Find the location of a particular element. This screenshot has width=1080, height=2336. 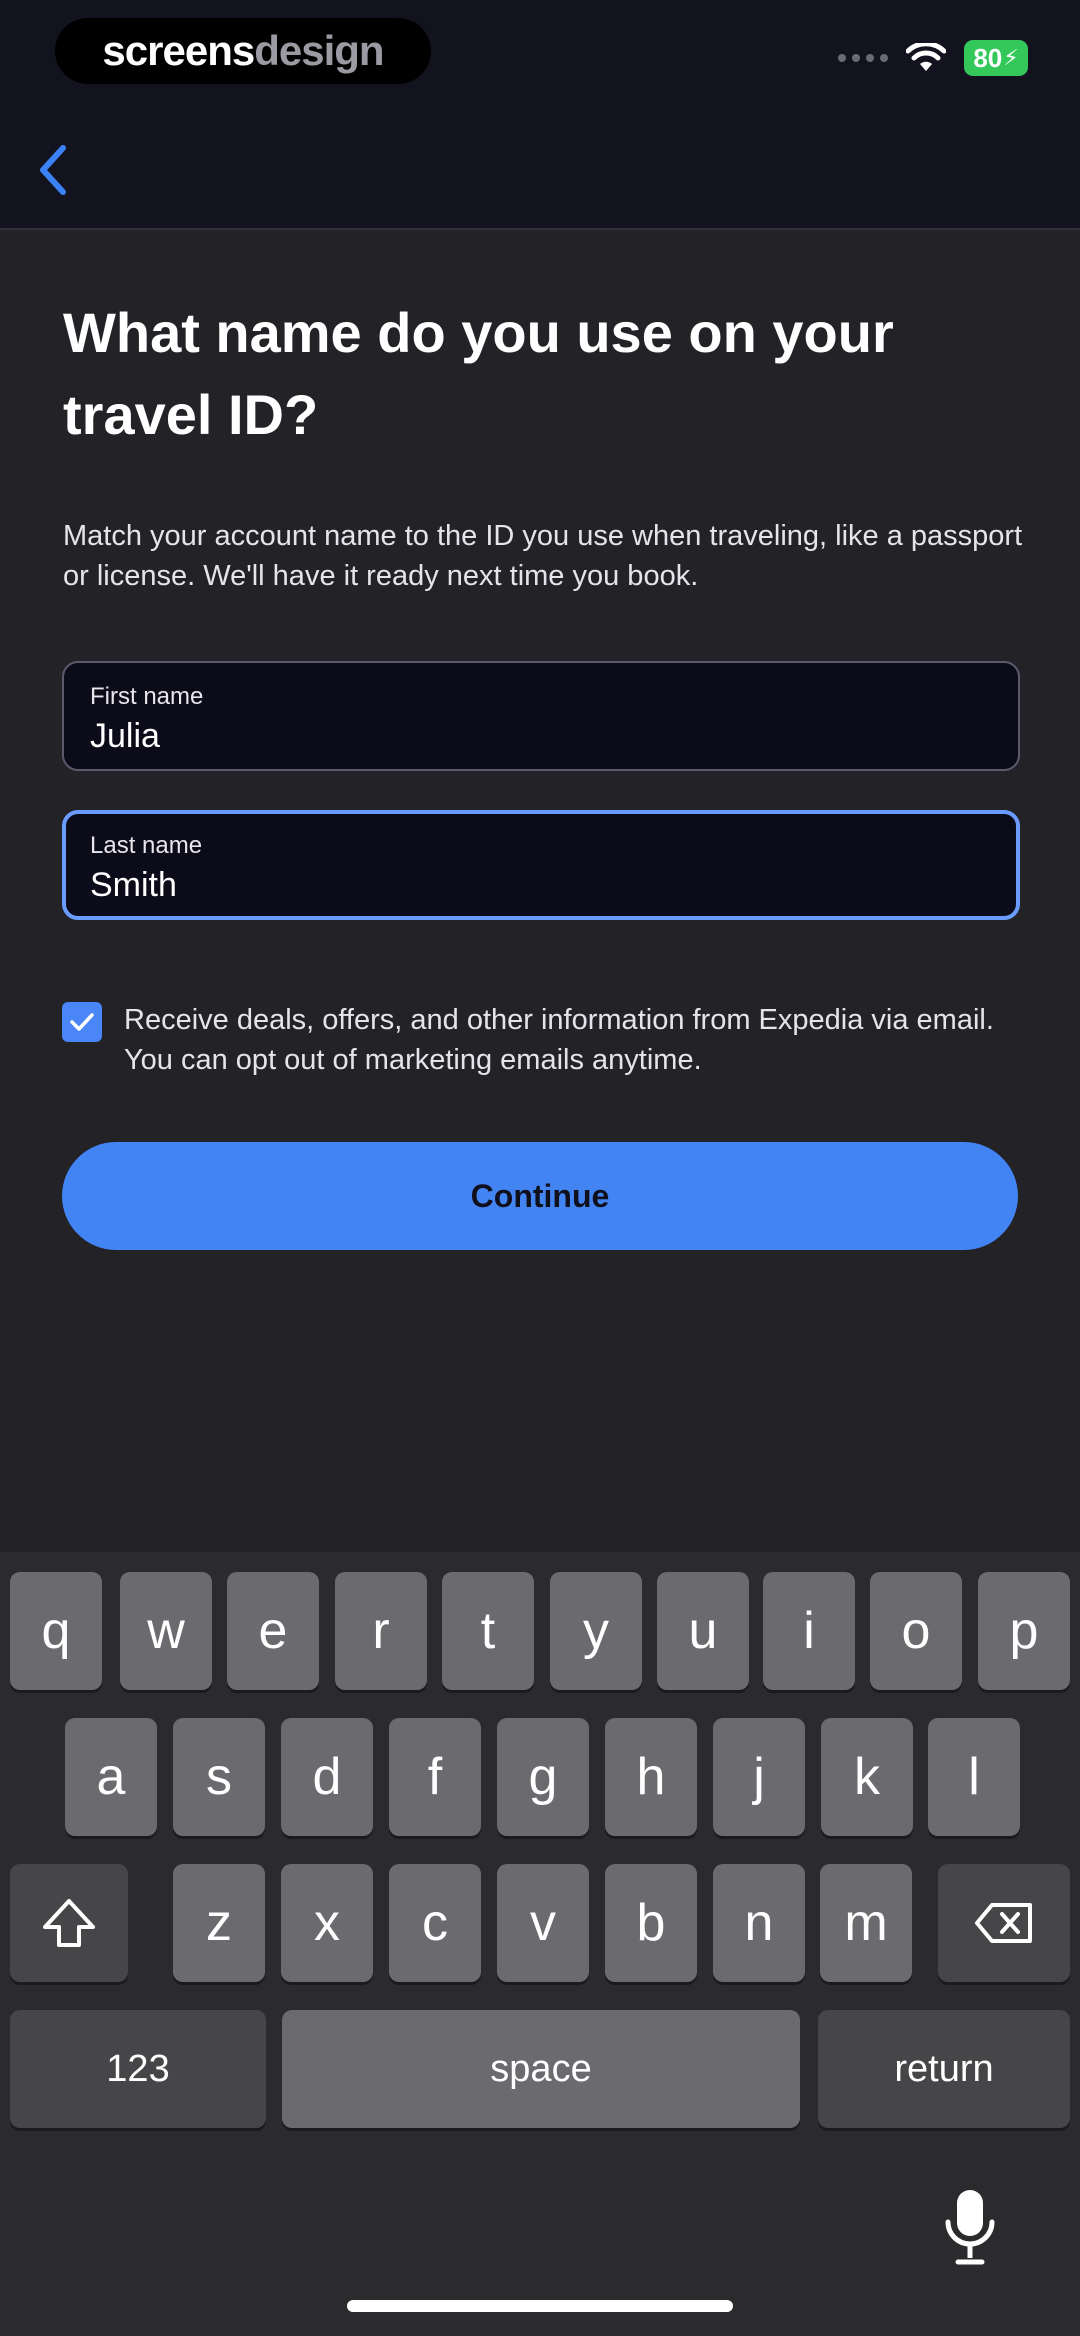

wifi-icon is located at coordinates (926, 57).